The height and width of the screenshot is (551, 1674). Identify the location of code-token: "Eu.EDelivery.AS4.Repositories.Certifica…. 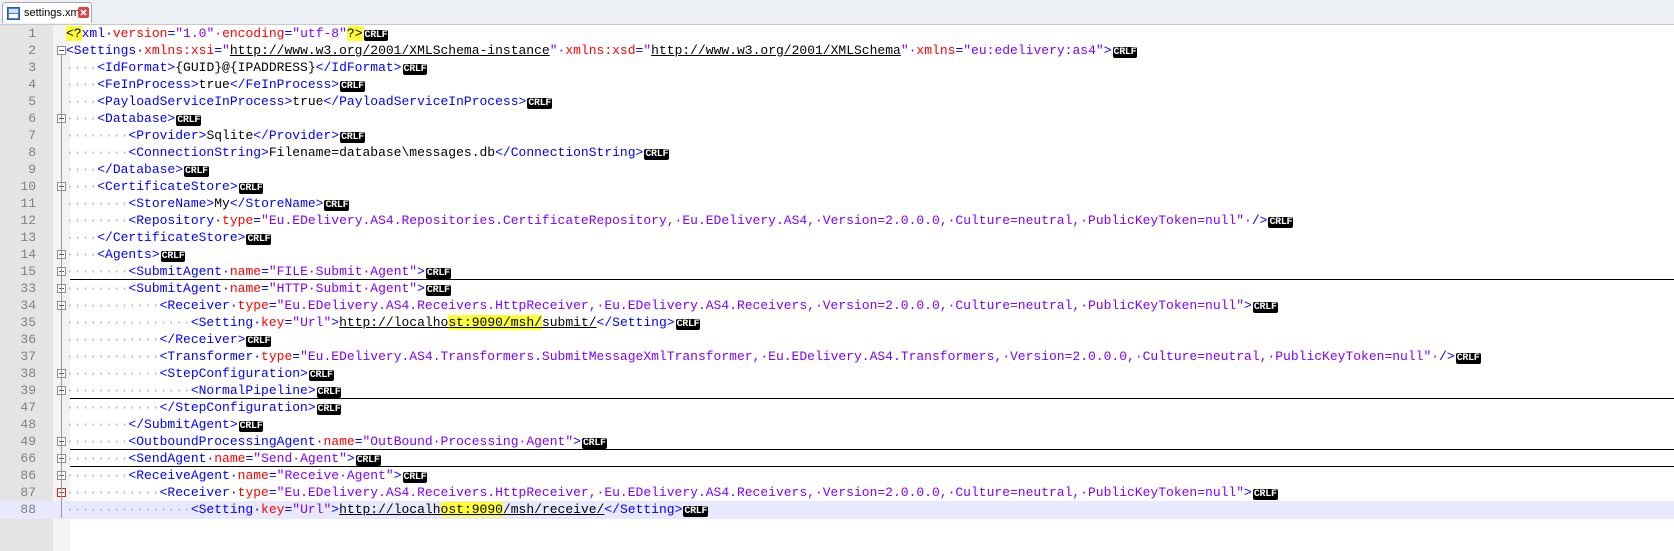
(756, 220).